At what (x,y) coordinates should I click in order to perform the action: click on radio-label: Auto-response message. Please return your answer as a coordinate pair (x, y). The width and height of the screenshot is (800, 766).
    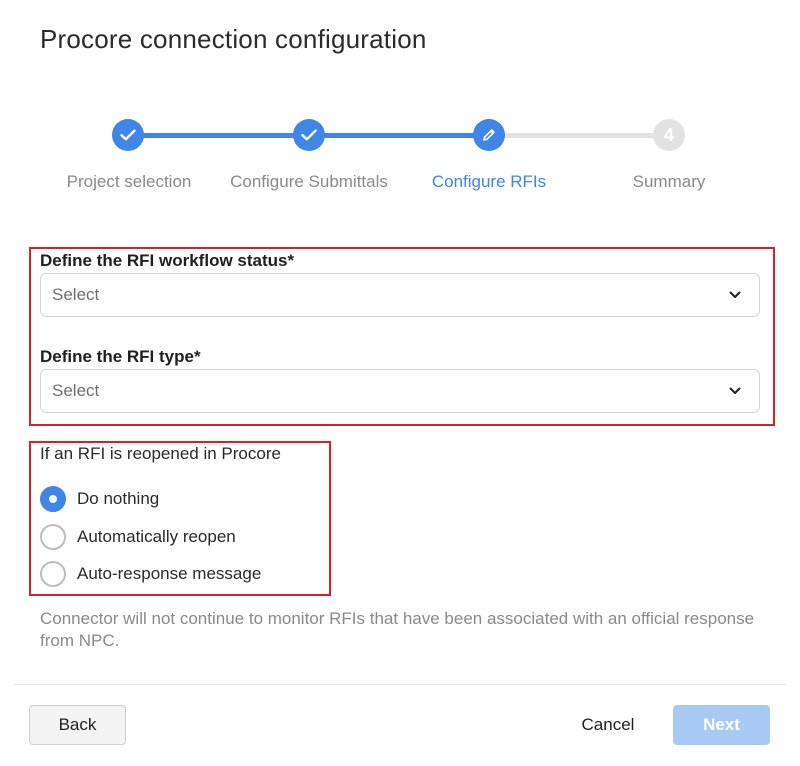
    Looking at the image, I should click on (169, 573).